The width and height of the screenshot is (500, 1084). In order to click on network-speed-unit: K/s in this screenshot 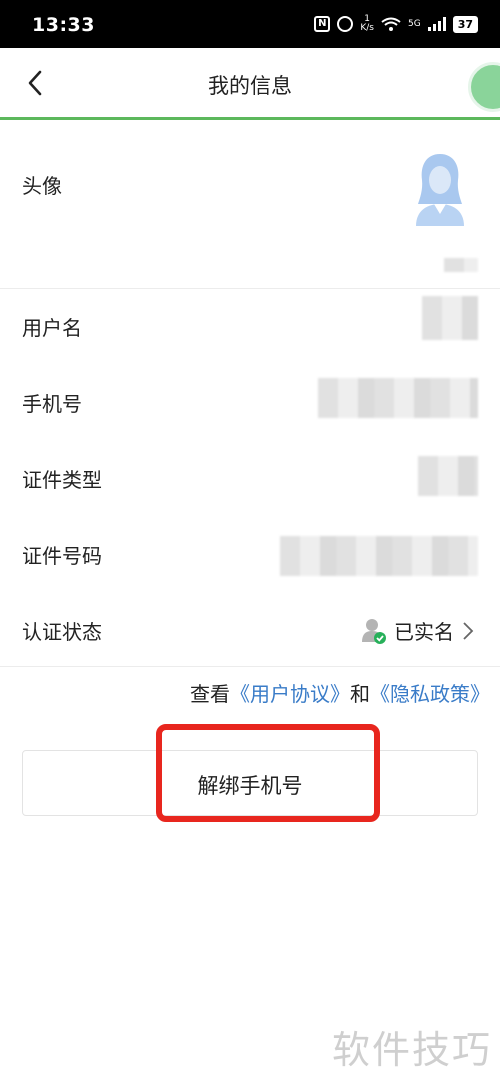, I will do `click(367, 28)`.